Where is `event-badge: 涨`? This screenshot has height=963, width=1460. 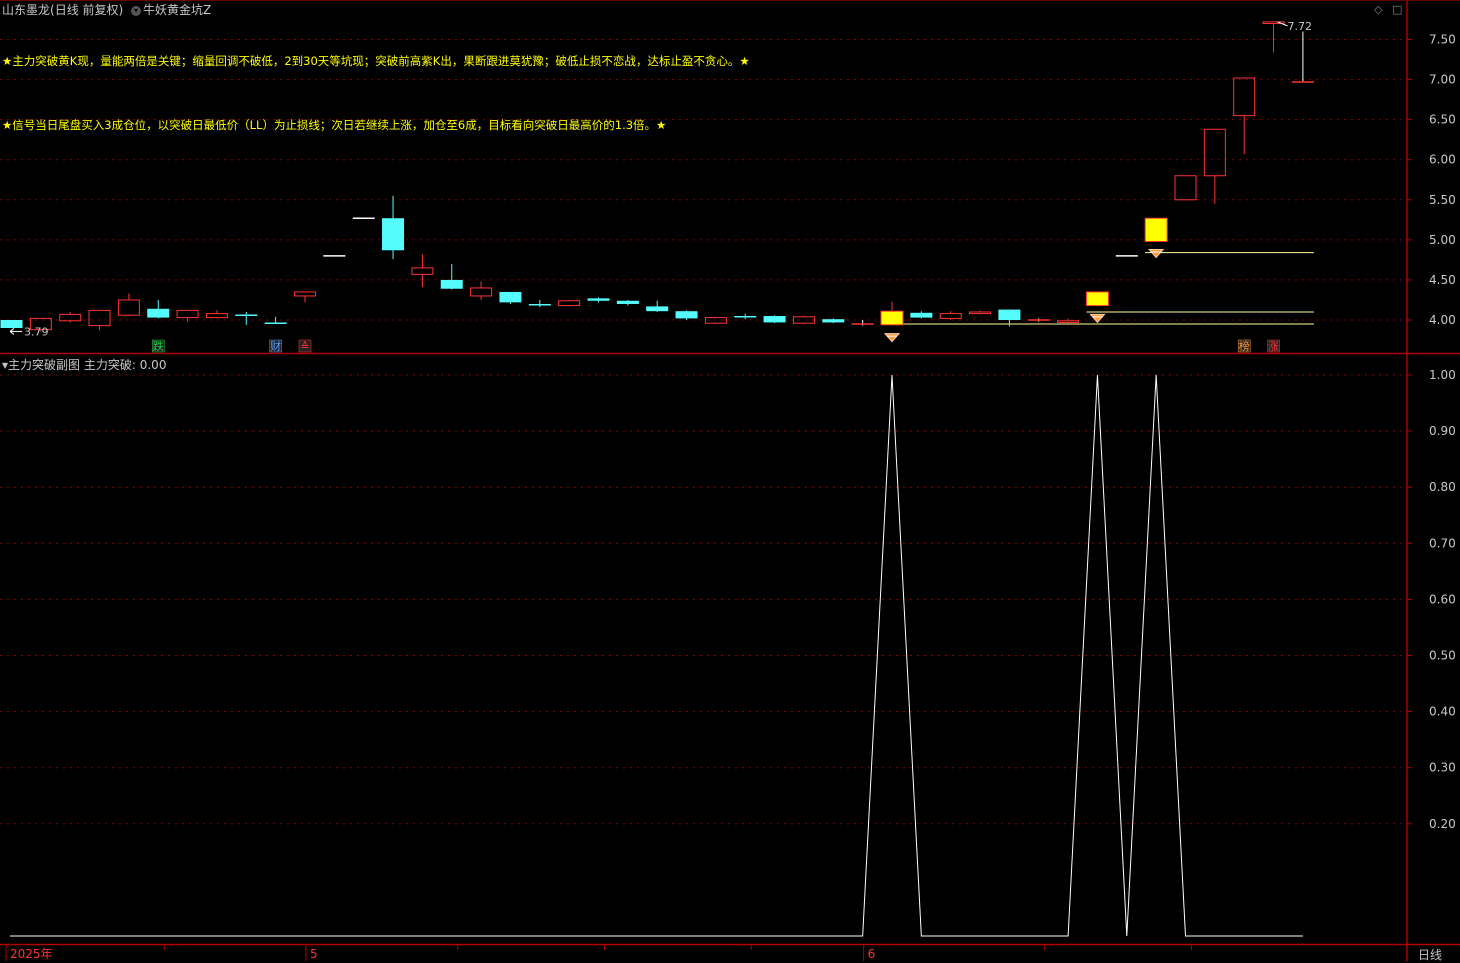 event-badge: 涨 is located at coordinates (1273, 346).